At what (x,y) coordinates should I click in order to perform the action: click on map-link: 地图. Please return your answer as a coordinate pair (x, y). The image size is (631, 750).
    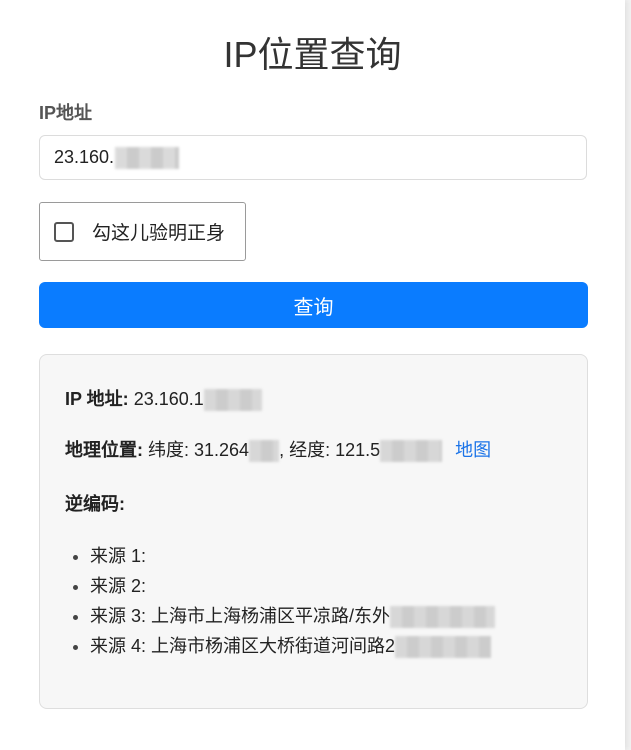
    Looking at the image, I should click on (473, 450).